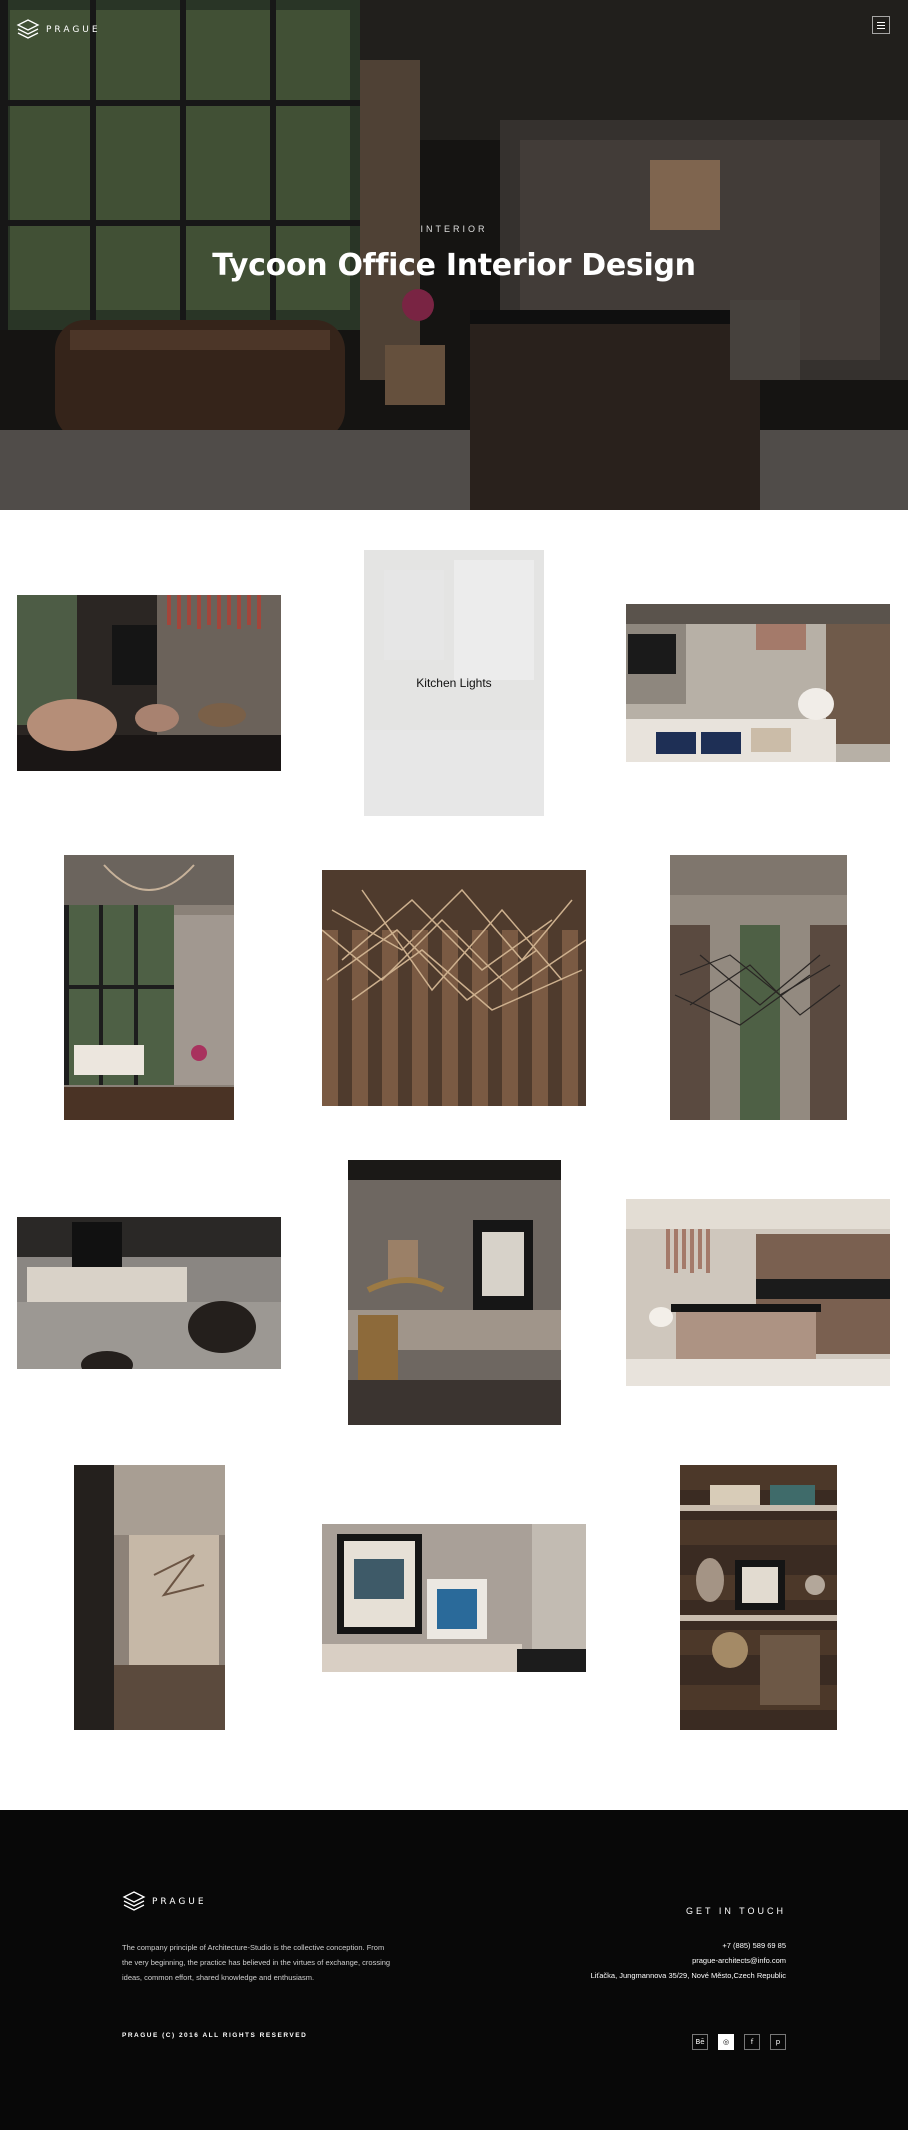 The height and width of the screenshot is (2130, 908). Describe the element at coordinates (688, 1945) in the screenshot. I see `contact-phone: +7 (885) 589 69 85` at that location.